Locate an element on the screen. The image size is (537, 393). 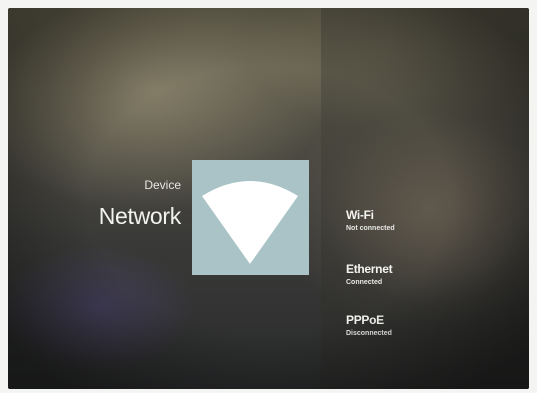
wifi-wedge is located at coordinates (250, 222).